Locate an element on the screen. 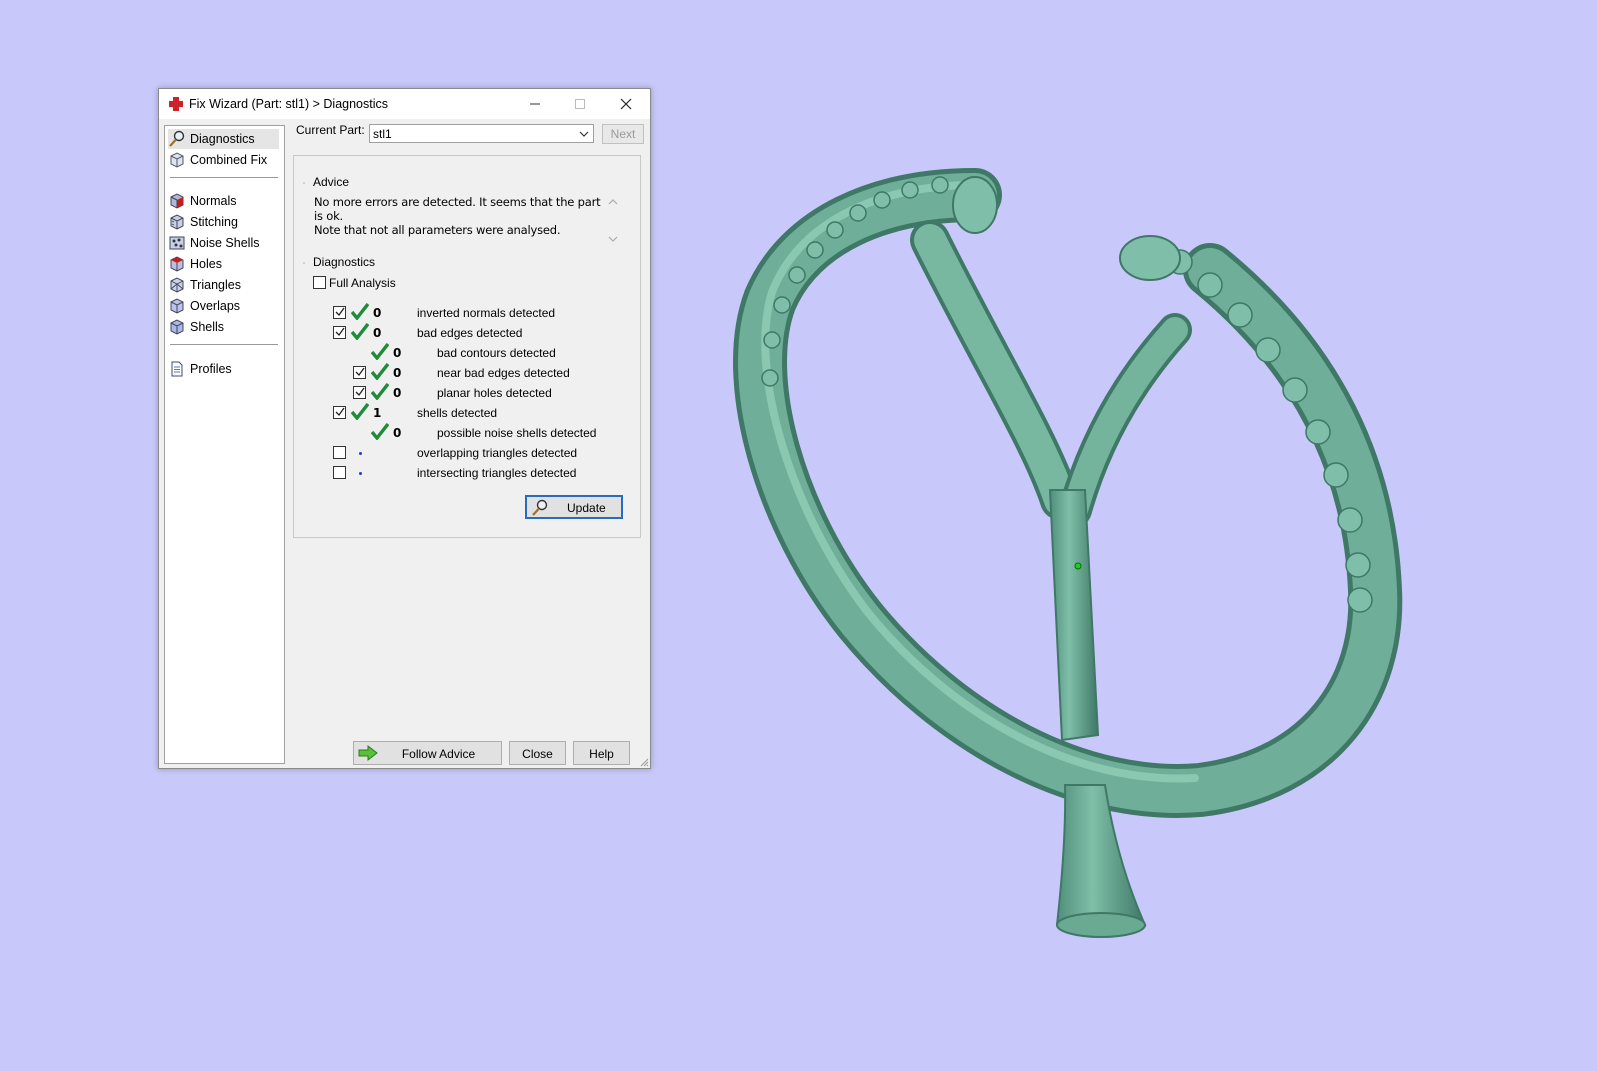 The image size is (1597, 1071). help-label: Help is located at coordinates (601, 754).